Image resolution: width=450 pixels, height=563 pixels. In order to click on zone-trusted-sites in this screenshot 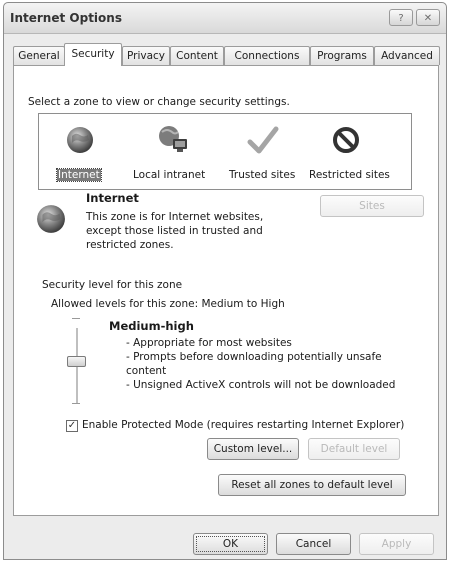, I will do `click(263, 142)`.